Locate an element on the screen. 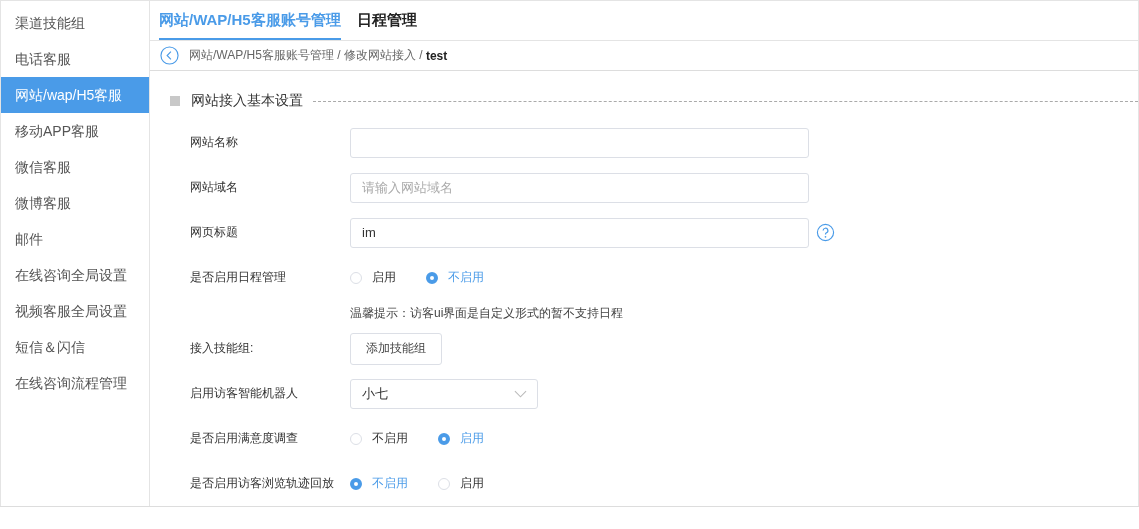 Image resolution: width=1139 pixels, height=529 pixels. field-label: 接入技能组: is located at coordinates (222, 348).